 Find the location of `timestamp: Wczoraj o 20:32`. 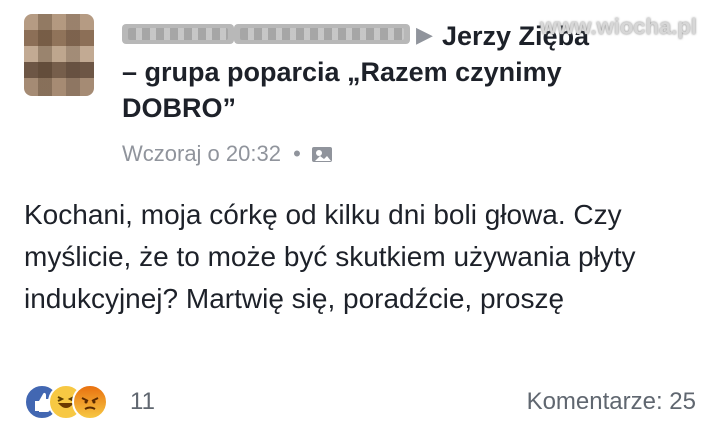

timestamp: Wczoraj o 20:32 is located at coordinates (201, 153).